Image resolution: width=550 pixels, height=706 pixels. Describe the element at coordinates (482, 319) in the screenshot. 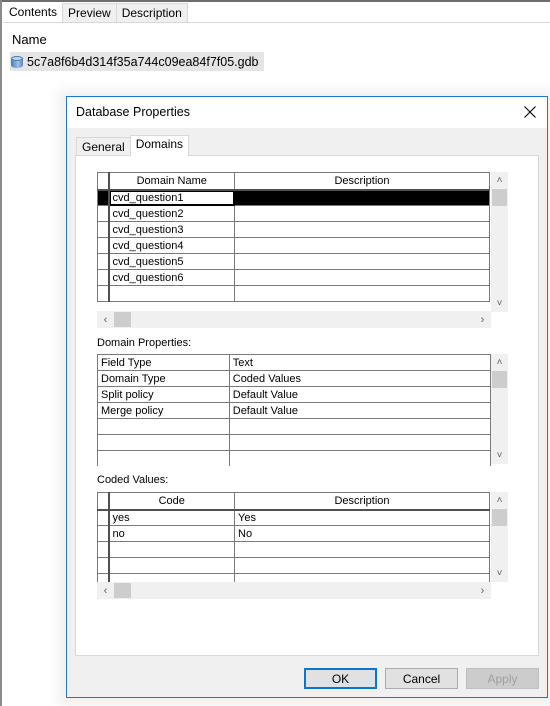

I see `scroll-right-icon: ›` at that location.